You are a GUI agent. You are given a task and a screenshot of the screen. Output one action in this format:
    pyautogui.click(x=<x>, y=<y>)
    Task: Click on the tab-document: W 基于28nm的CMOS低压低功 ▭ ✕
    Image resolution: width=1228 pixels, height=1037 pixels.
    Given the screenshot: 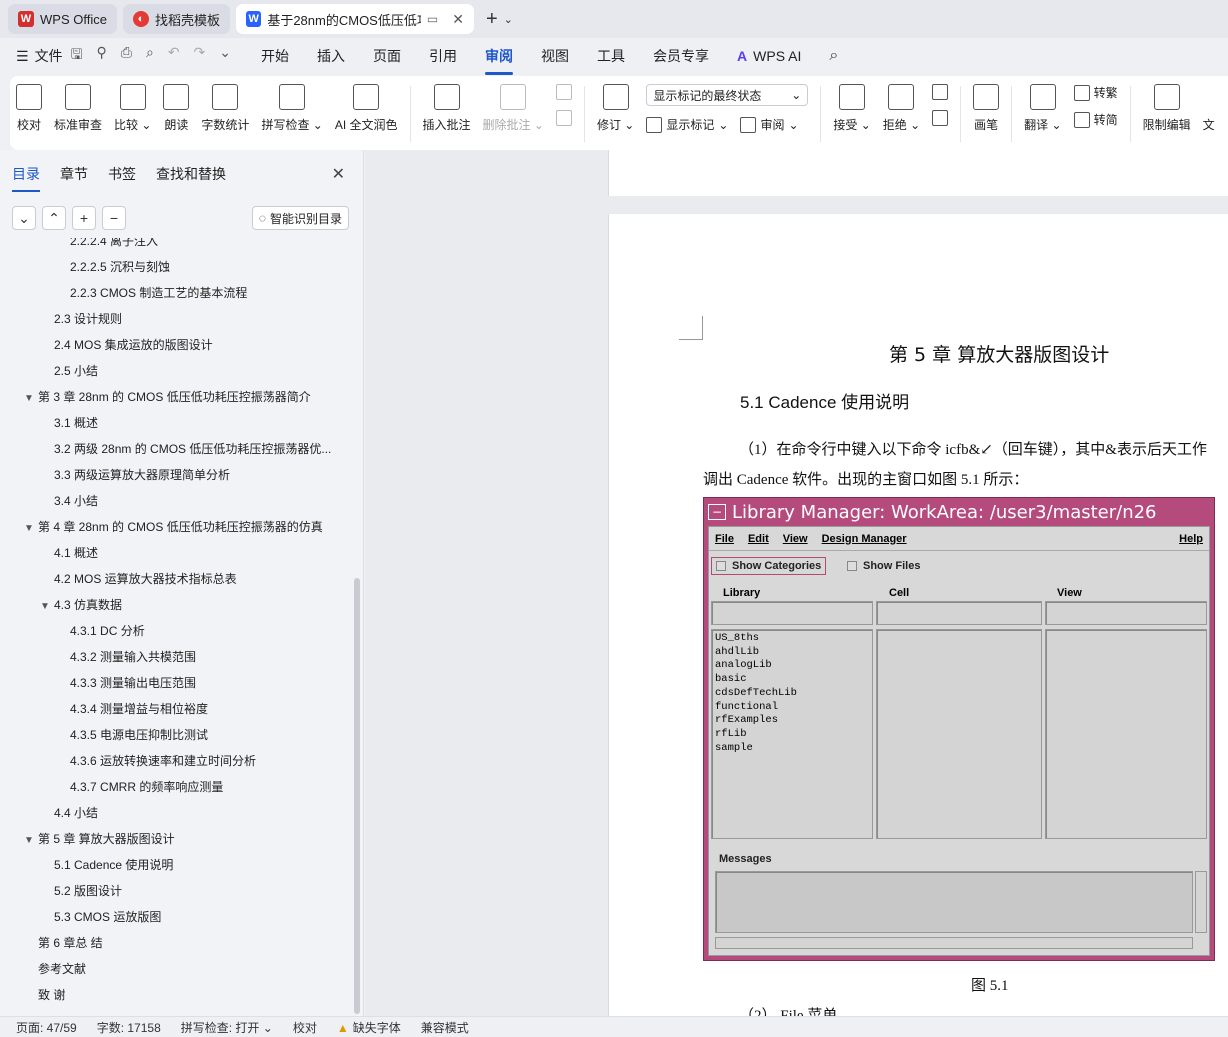 What is the action you would take?
    pyautogui.click(x=354, y=19)
    